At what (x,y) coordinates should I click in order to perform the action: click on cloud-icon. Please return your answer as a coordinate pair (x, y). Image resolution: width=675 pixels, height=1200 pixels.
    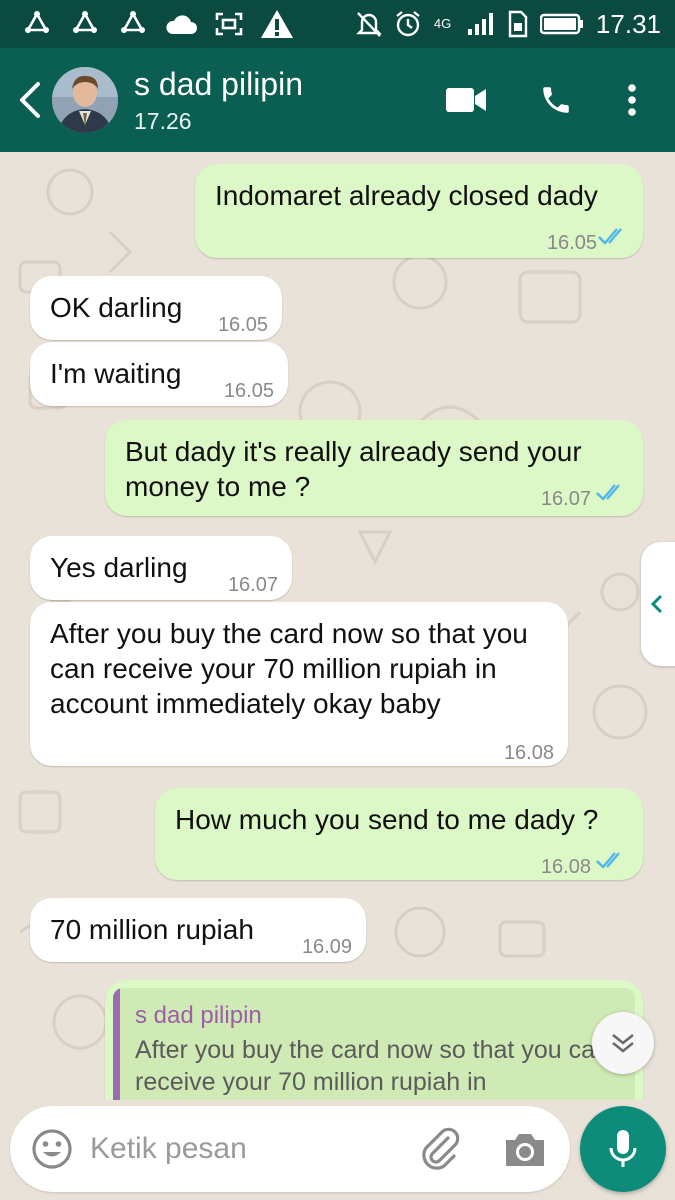
    Looking at the image, I should click on (181, 24).